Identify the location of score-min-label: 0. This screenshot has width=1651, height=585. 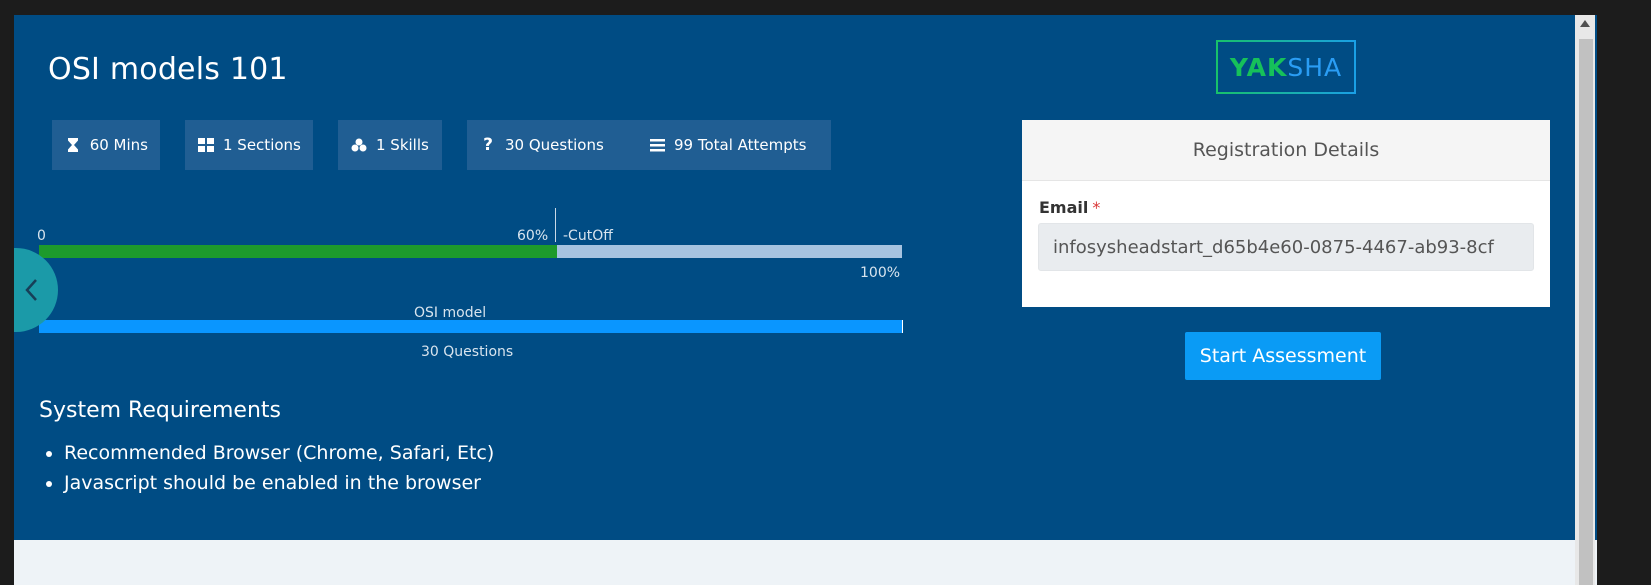
(41, 236).